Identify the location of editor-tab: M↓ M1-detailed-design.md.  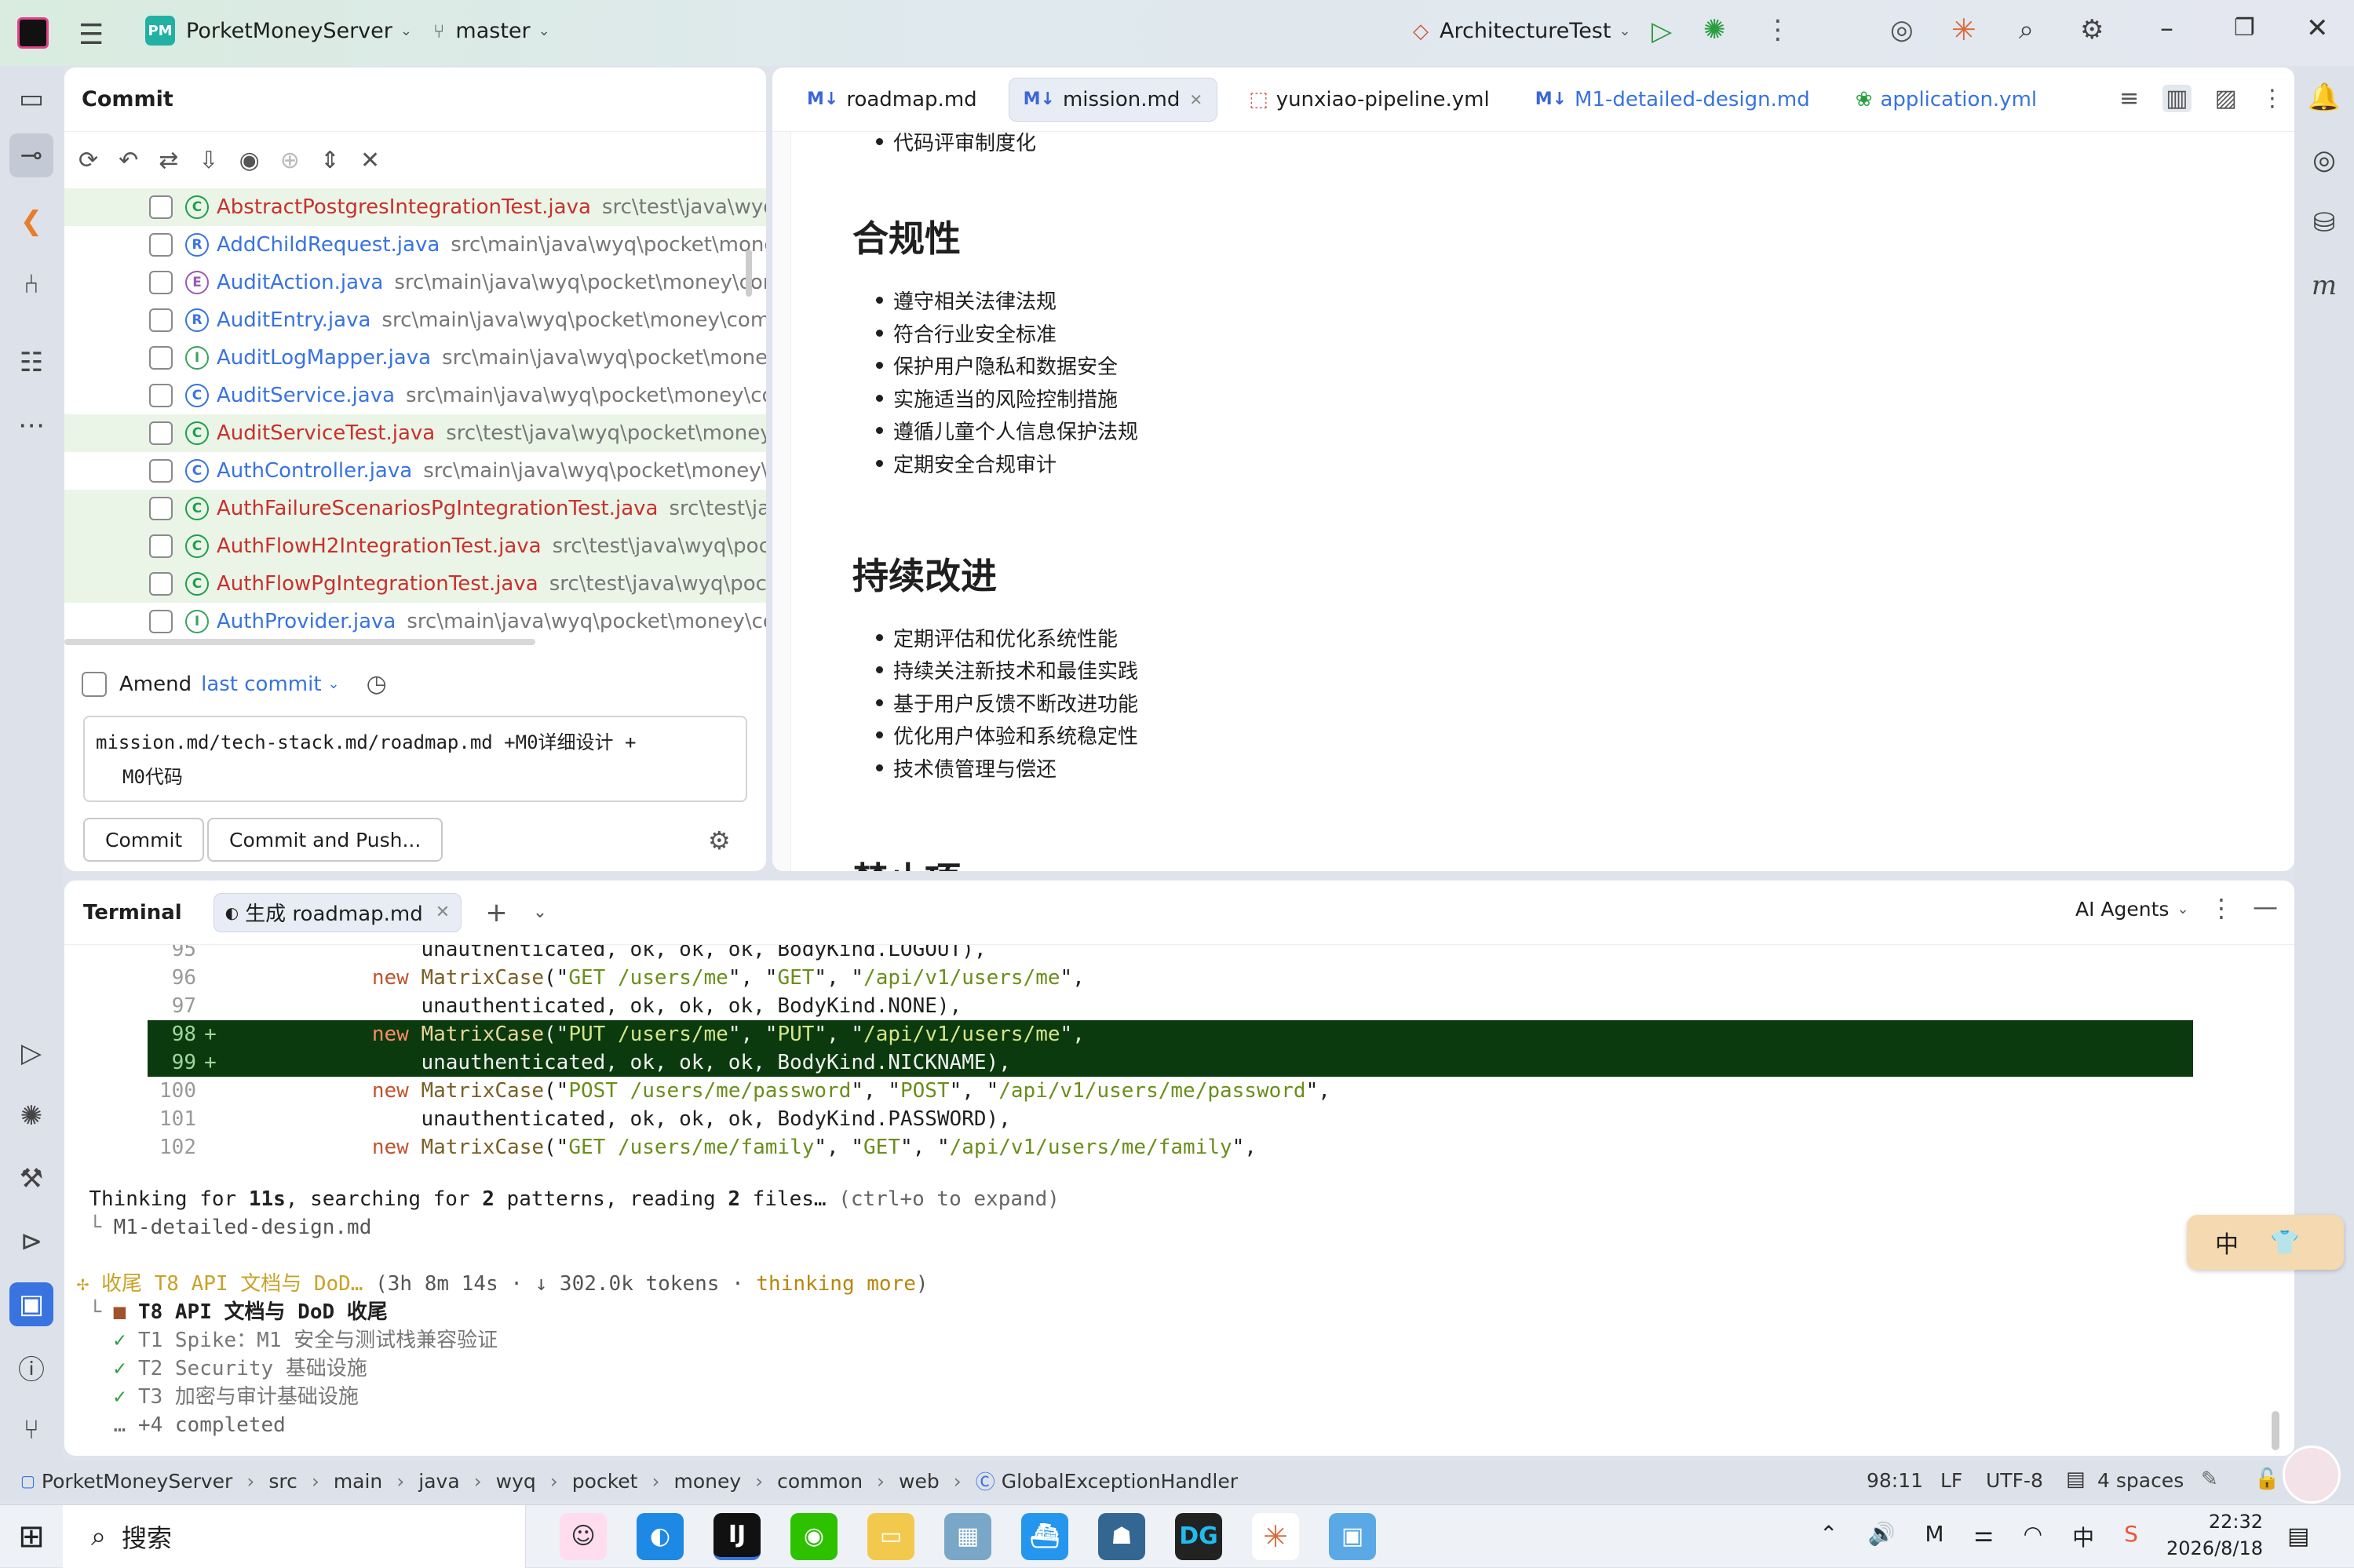
(1672, 100).